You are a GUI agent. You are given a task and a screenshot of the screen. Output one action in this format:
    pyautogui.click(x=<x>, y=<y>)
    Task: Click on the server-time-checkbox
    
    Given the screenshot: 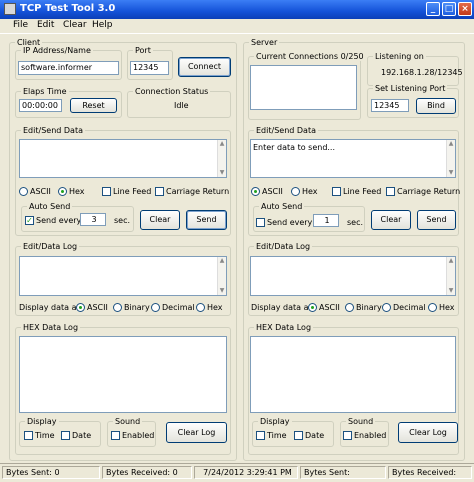 What is the action you would take?
    pyautogui.click(x=260, y=435)
    